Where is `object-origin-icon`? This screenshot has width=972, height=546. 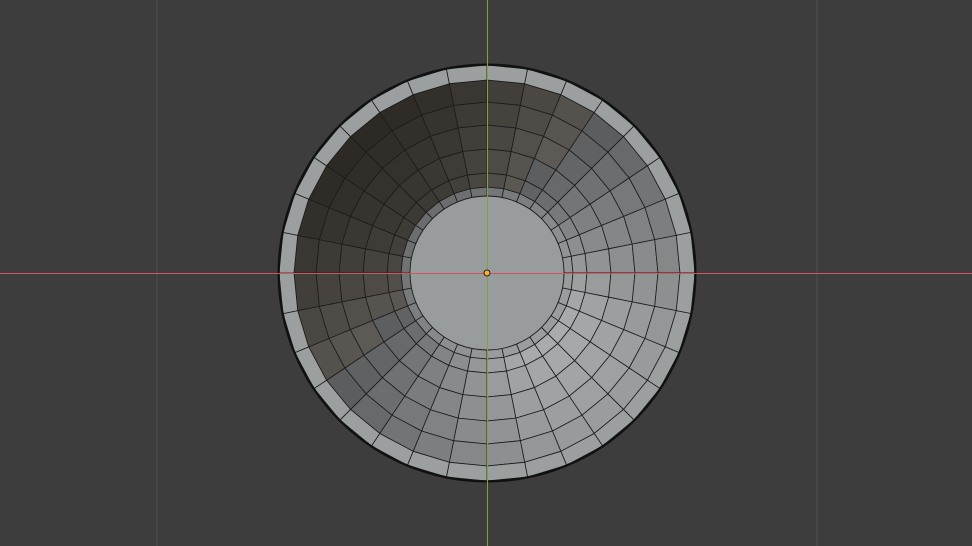 object-origin-icon is located at coordinates (487, 273).